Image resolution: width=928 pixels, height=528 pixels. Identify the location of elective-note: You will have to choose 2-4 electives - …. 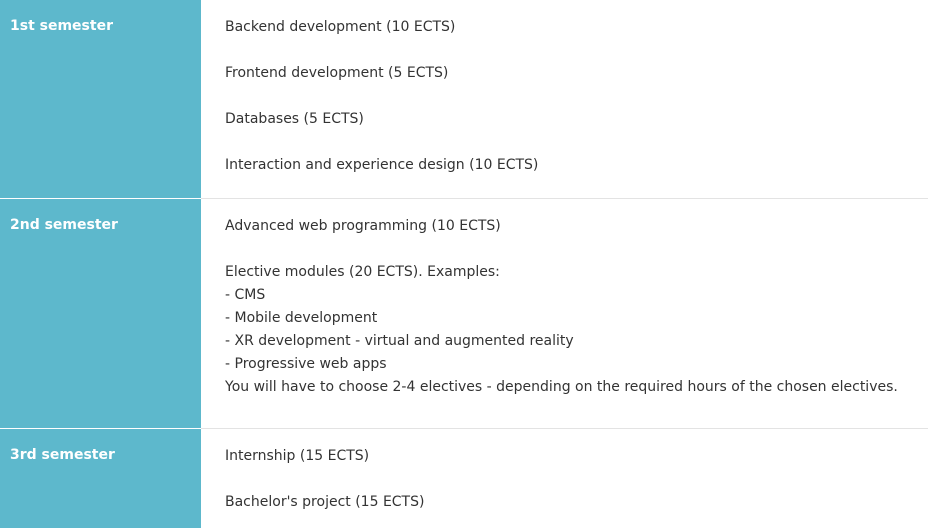
(561, 387).